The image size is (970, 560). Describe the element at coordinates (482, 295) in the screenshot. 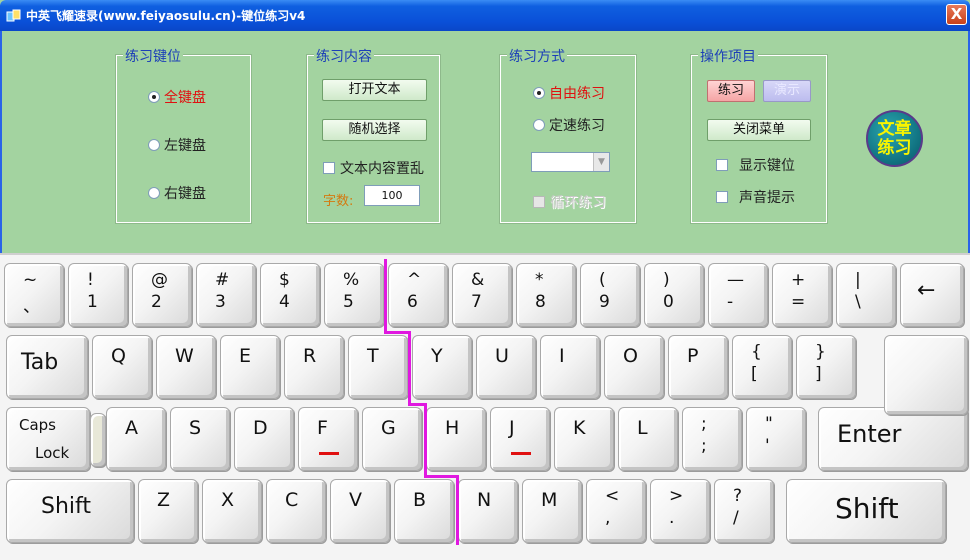

I see `key-symbol: & 7` at that location.